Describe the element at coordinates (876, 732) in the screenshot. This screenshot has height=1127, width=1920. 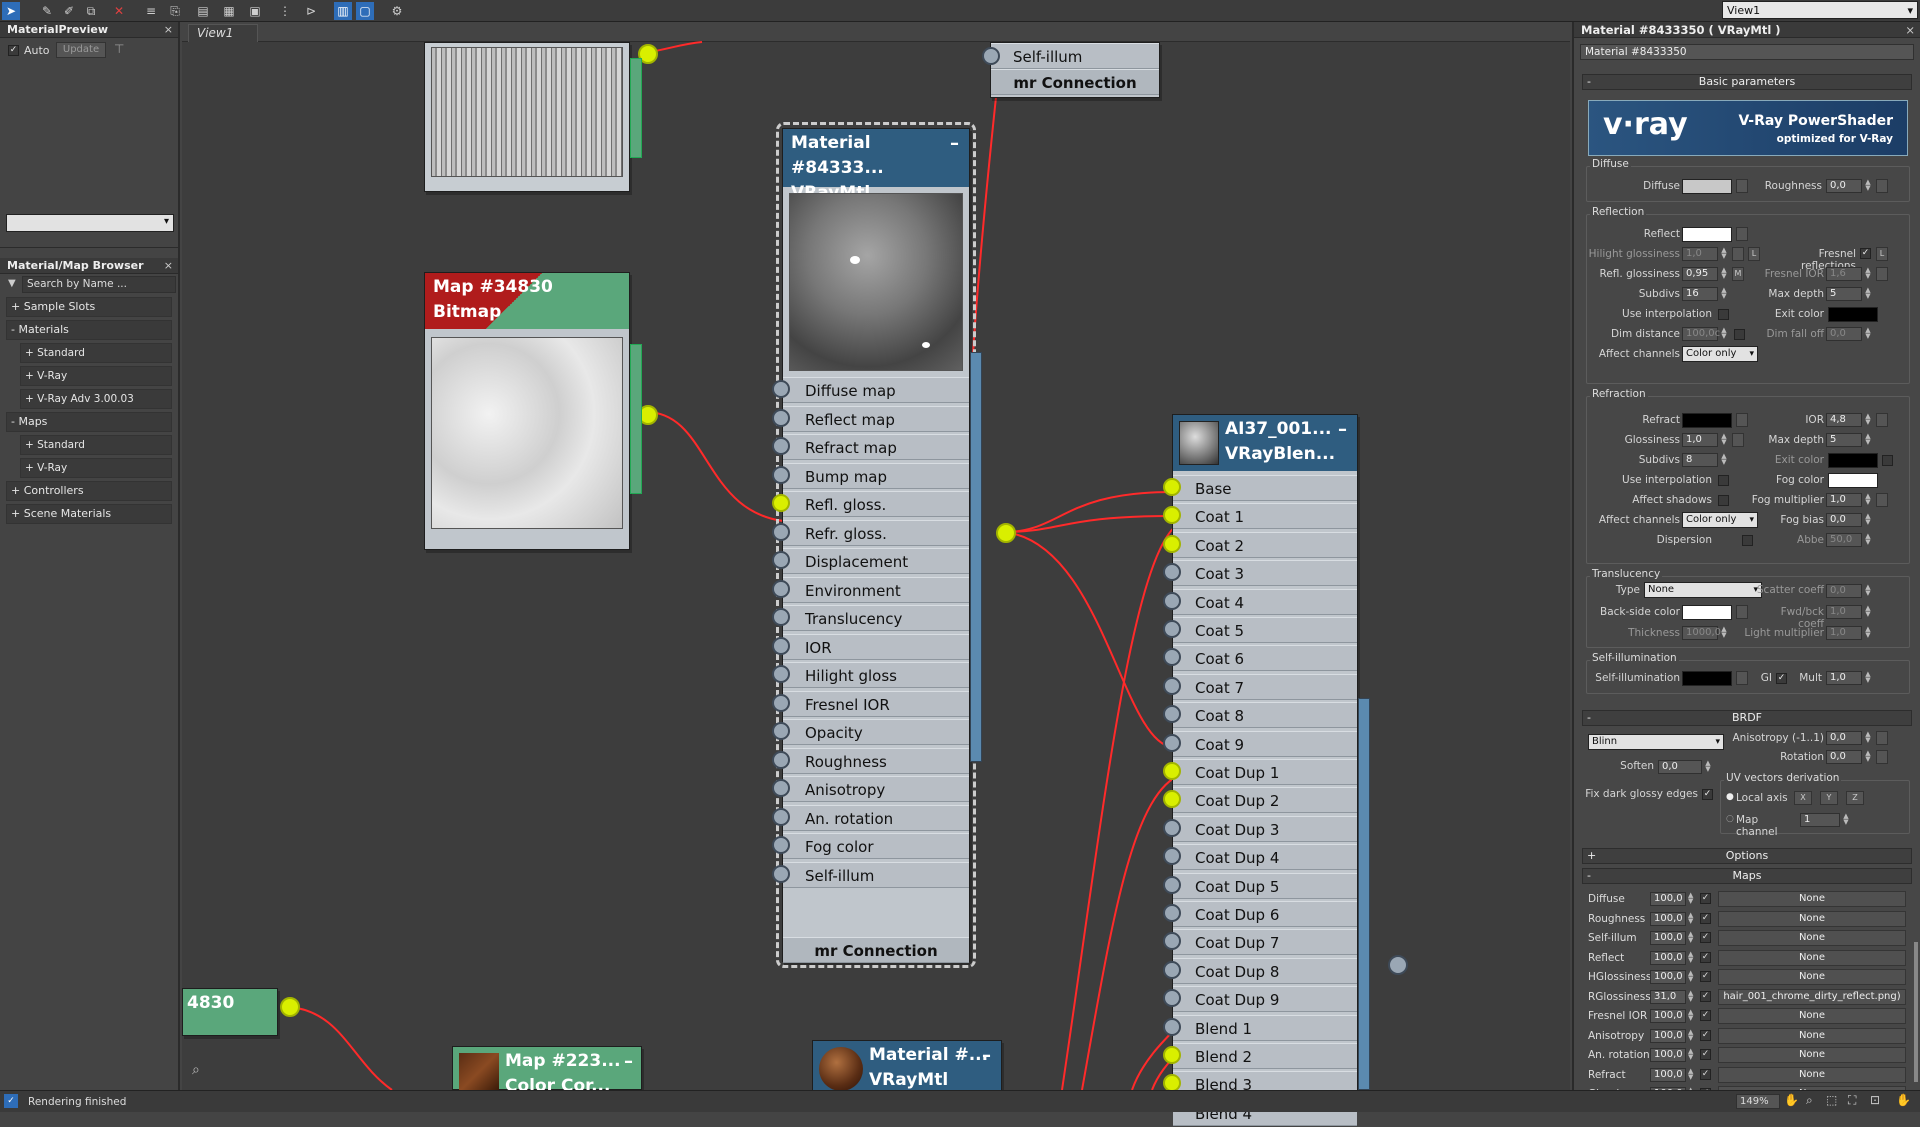
I see `node-slot: Opacity` at that location.